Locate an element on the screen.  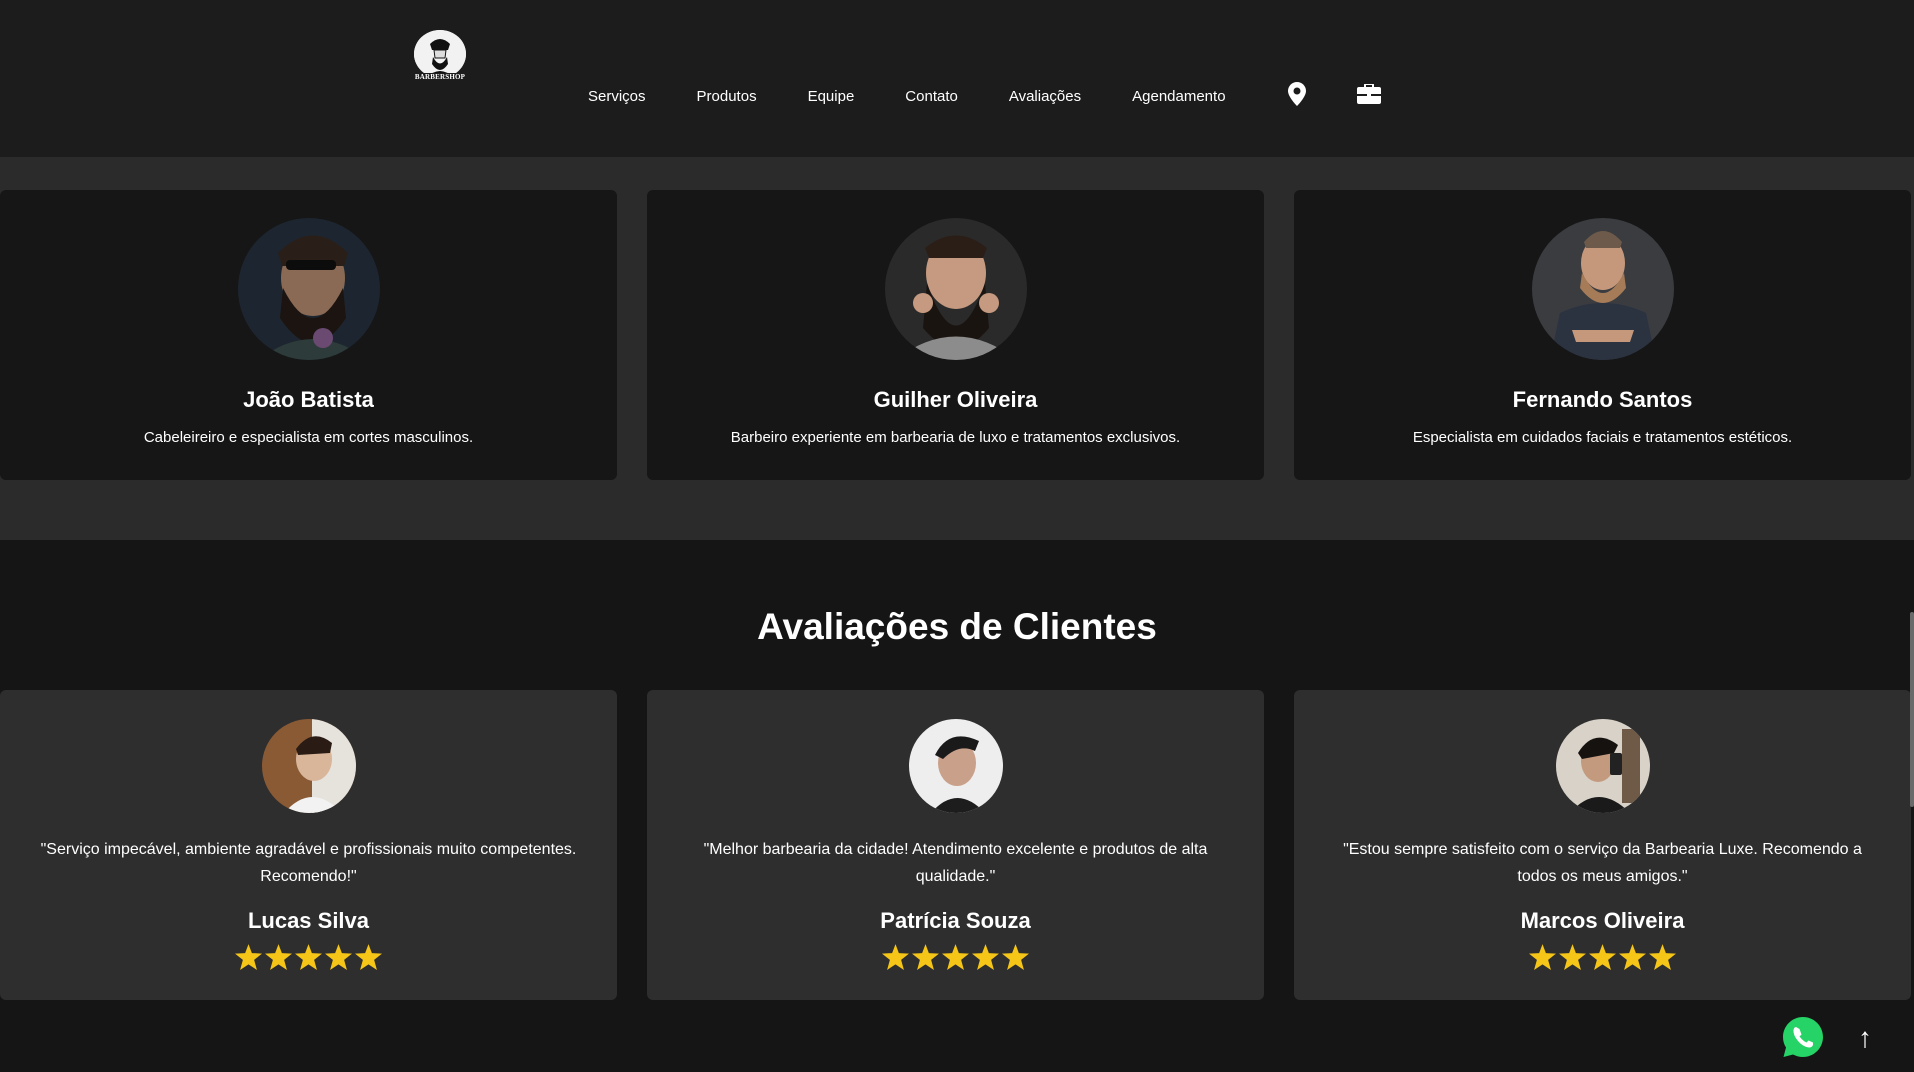
briefcase-icon is located at coordinates (1369, 96).